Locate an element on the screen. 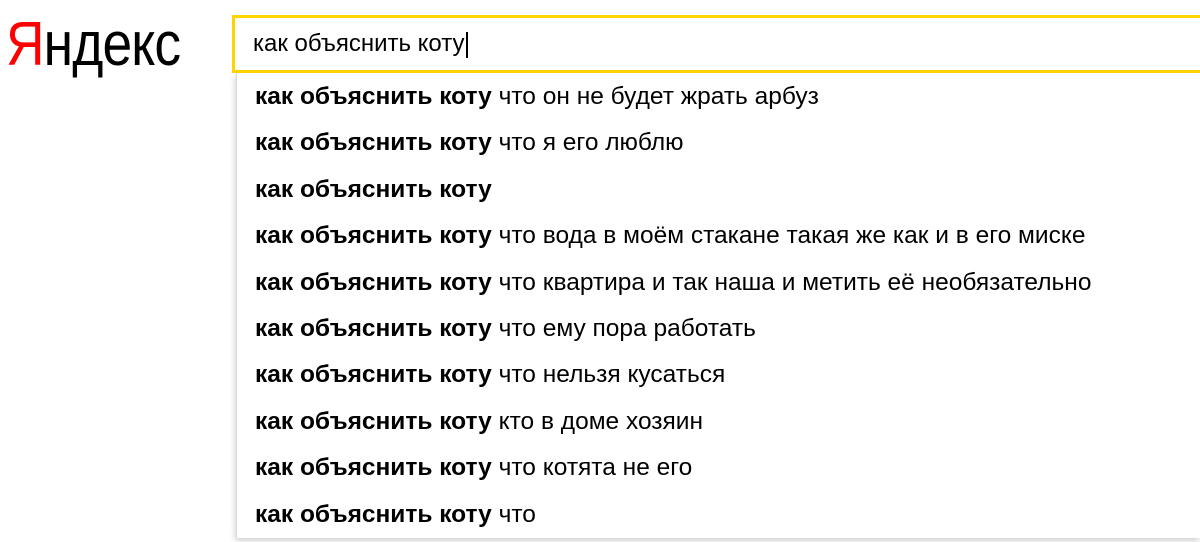 This screenshot has width=1200, height=542. suggest-item-completion: что он не будет жрать арбуз is located at coordinates (655, 96).